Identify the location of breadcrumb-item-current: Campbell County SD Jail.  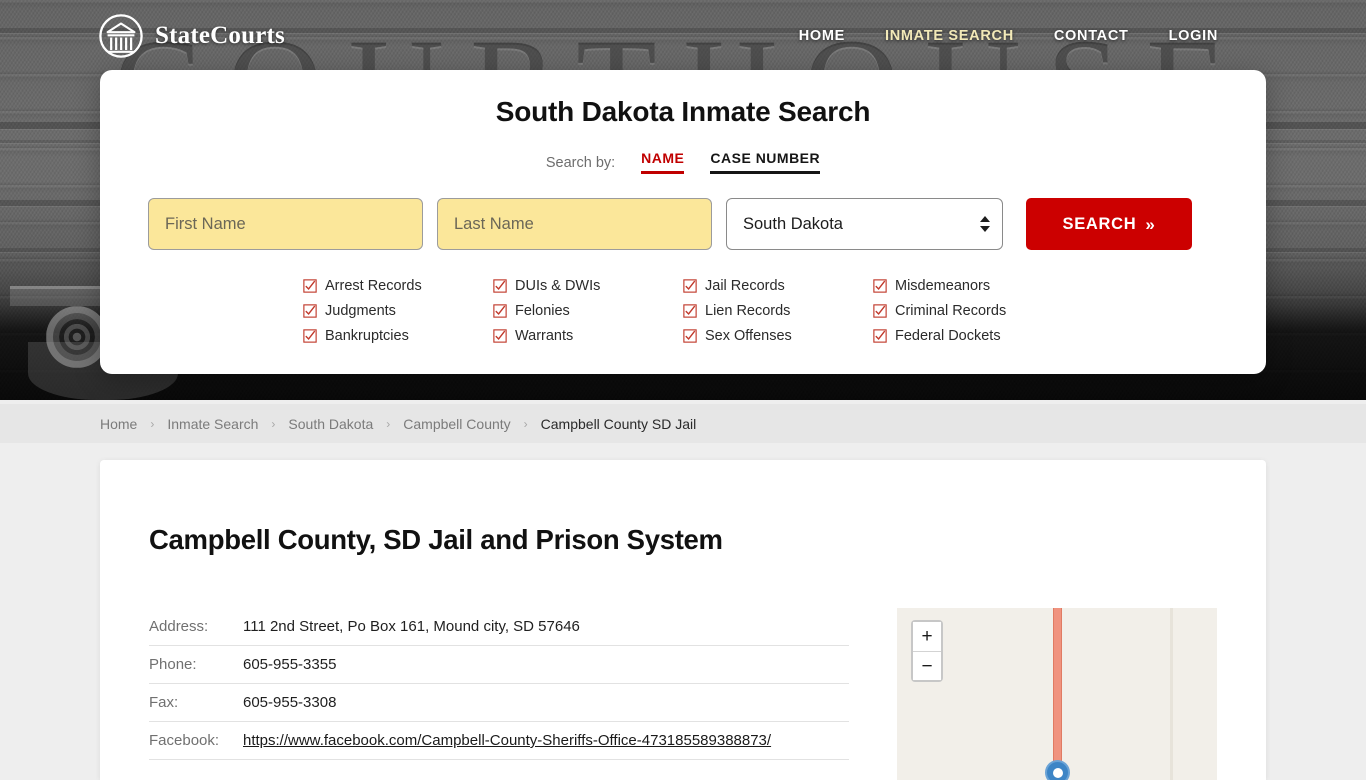
(618, 423).